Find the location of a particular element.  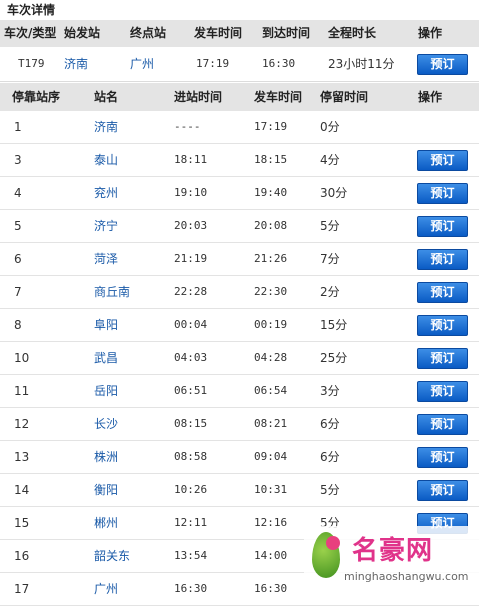

stop-seq: 7 is located at coordinates (18, 292).